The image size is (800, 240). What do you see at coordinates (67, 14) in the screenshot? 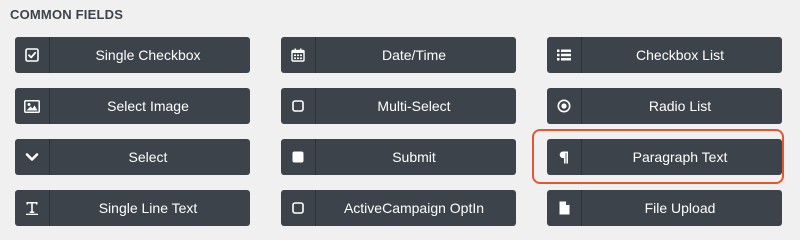
I see `section-title: COMMON FIELDS` at bounding box center [67, 14].